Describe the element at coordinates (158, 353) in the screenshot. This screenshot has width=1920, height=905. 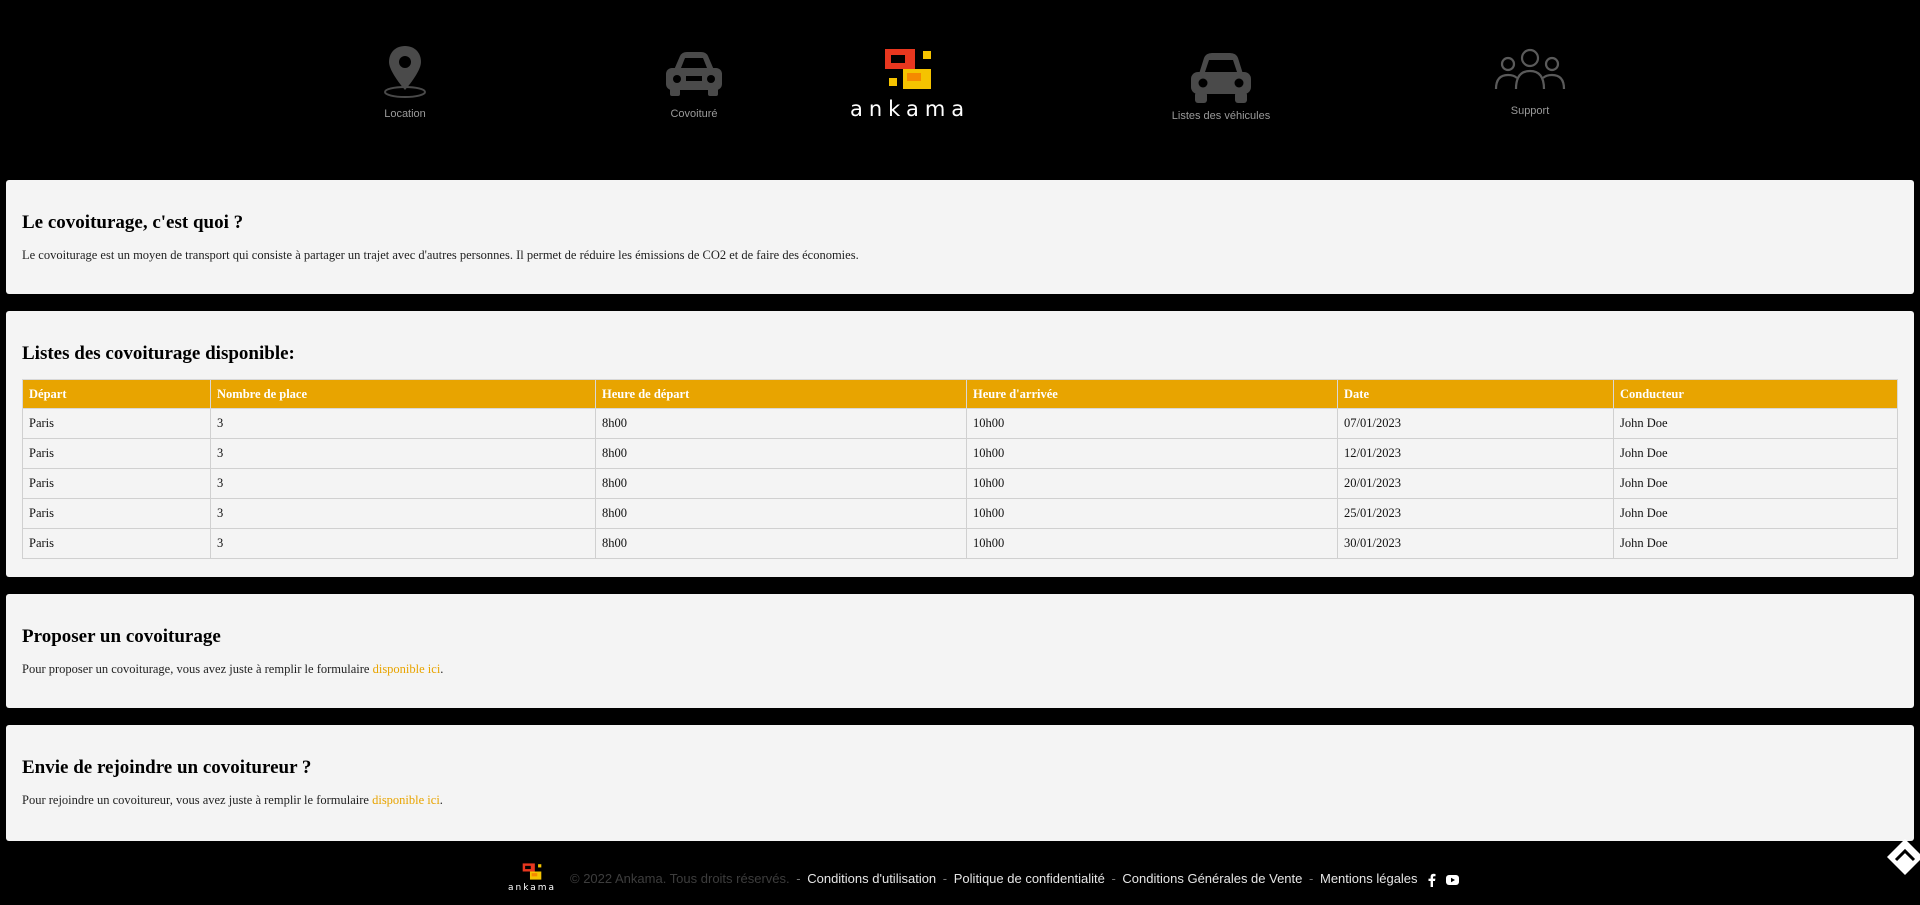
I see `list-title: Listes des covoiturage disponible:` at that location.